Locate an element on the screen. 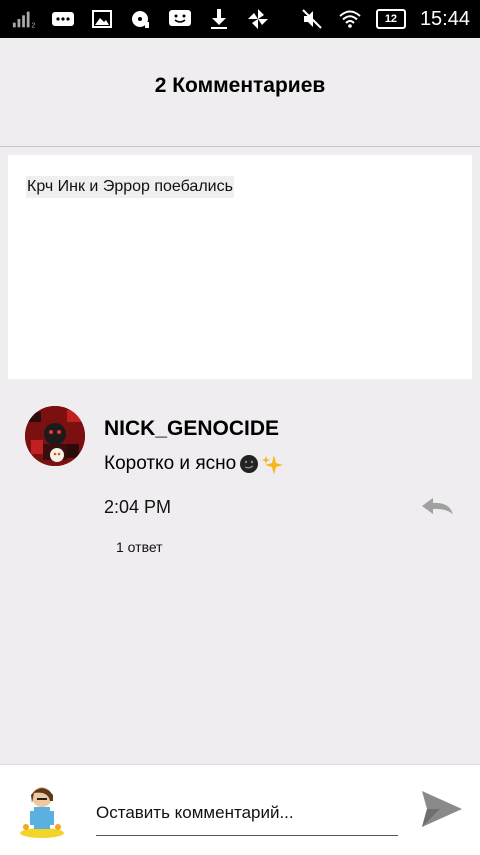  comment-composer is located at coordinates (240, 809).